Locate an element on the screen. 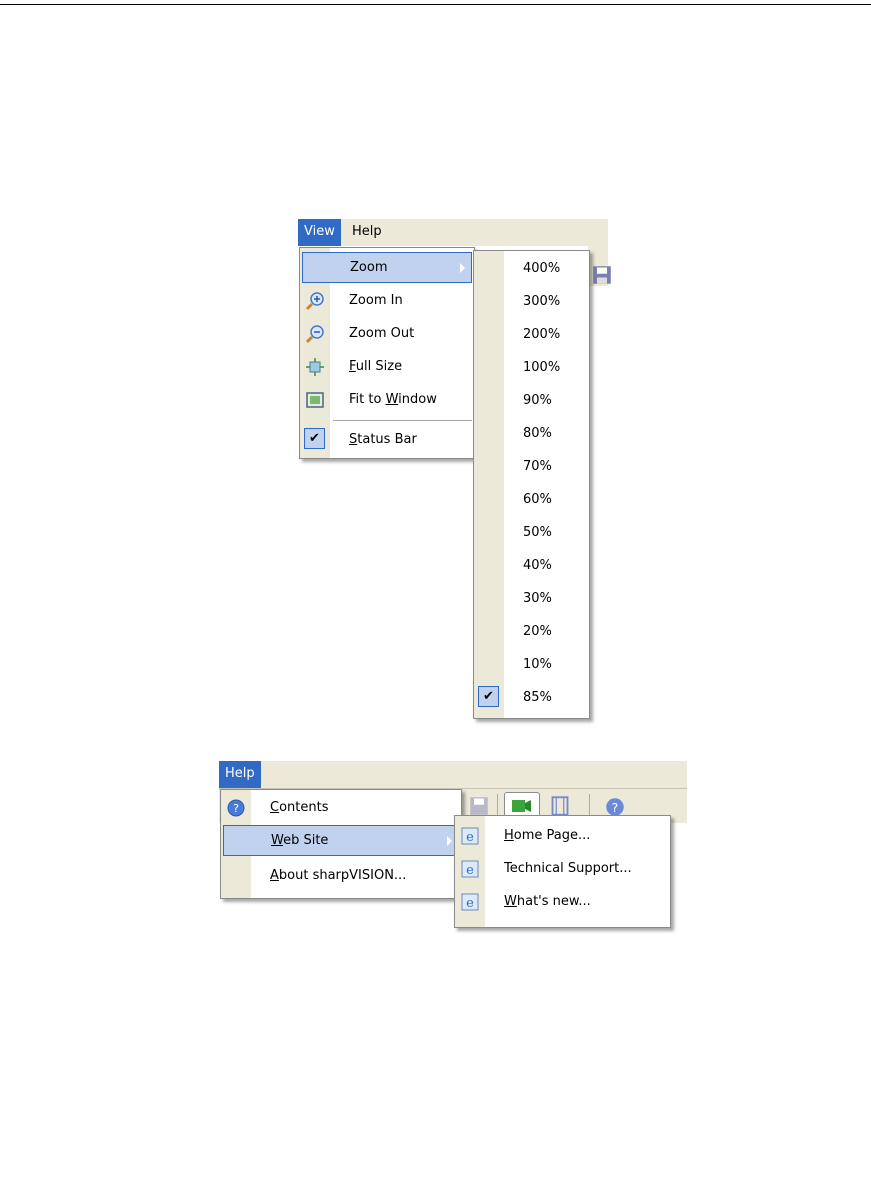 The image size is (871, 1197). menu-item-fit-to-window: Fit to Window is located at coordinates (387, 399).